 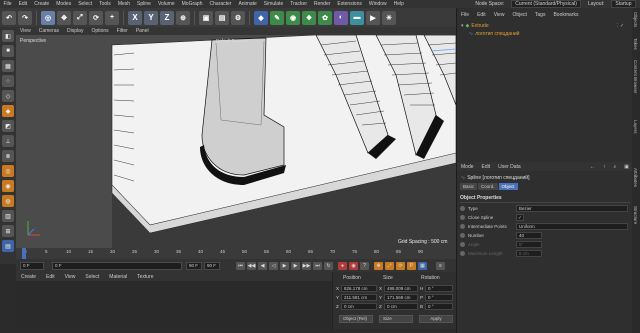 What do you see at coordinates (99, 31) in the screenshot?
I see `viewport-menu-options: Options` at bounding box center [99, 31].